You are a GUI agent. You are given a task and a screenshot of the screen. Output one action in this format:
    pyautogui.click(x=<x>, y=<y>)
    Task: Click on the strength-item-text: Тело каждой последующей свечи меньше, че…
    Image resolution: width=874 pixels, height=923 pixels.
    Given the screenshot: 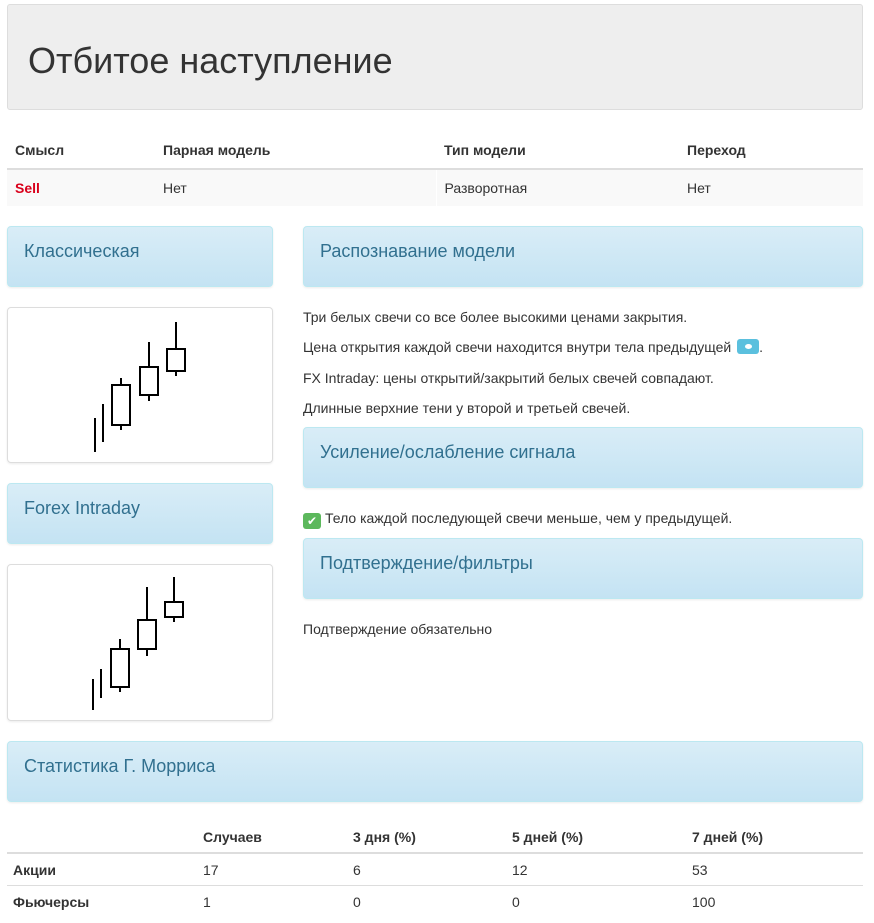 What is the action you would take?
    pyautogui.click(x=529, y=518)
    